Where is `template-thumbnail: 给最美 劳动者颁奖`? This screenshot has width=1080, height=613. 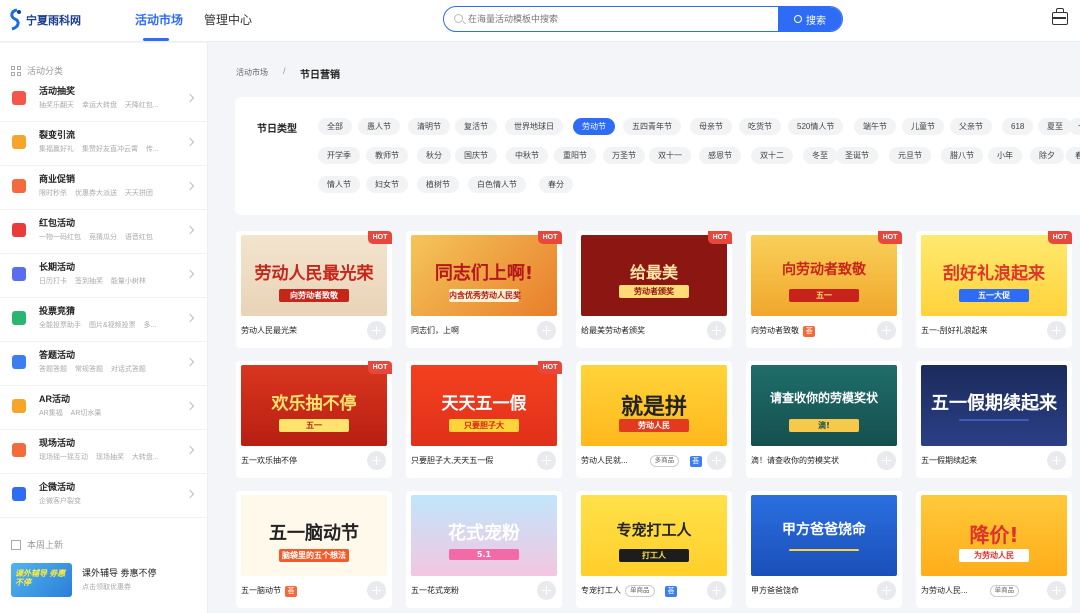
template-thumbnail: 给最美 劳动者颁奖 is located at coordinates (654, 275).